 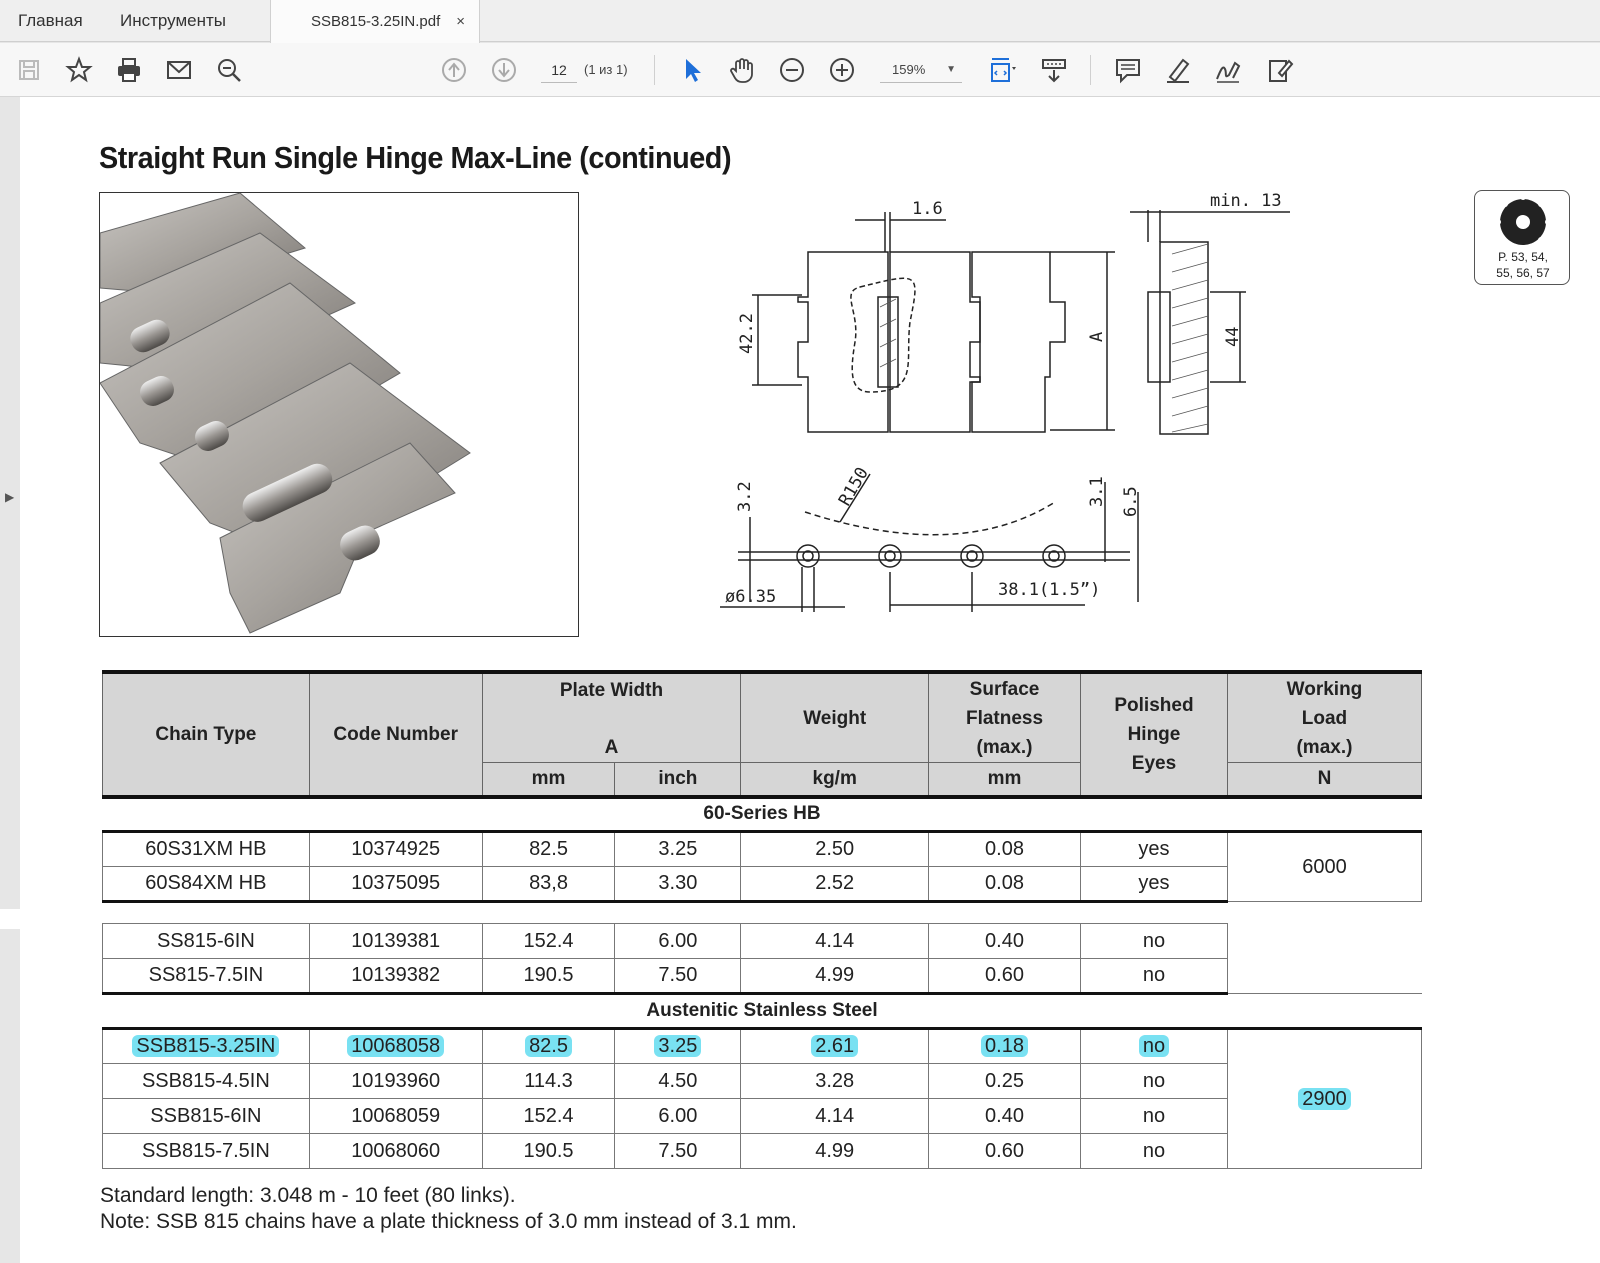 I want to click on header-plate-width: Plate Width A, so click(x=611, y=717).